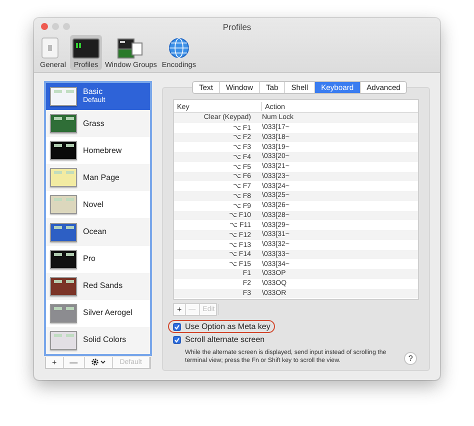 The height and width of the screenshot is (426, 474). Describe the element at coordinates (55, 26) in the screenshot. I see `window-controls` at that location.